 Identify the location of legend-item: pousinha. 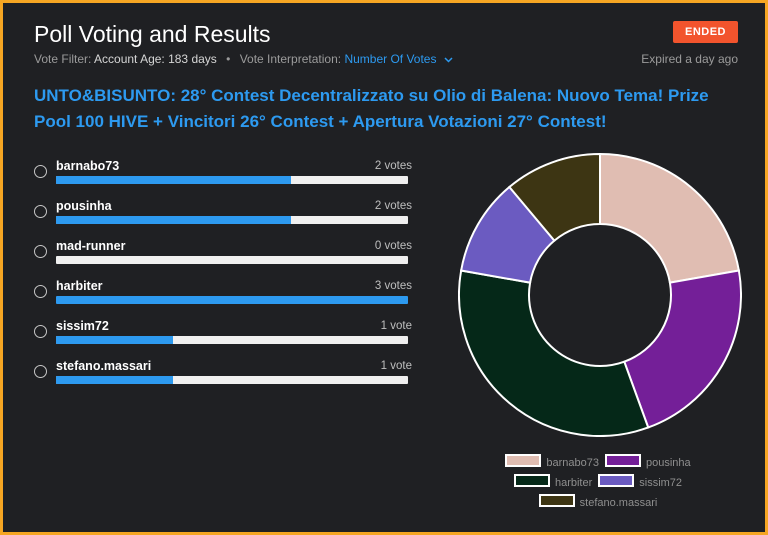
(647, 463).